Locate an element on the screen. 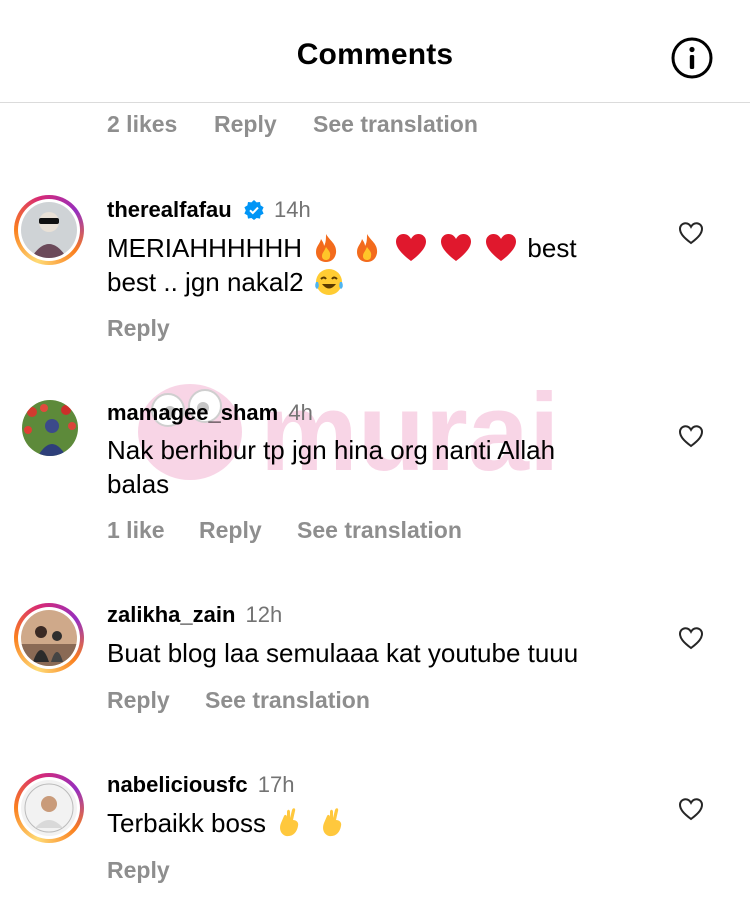 Image resolution: width=750 pixels, height=916 pixels. timestamp: 17h is located at coordinates (276, 784).